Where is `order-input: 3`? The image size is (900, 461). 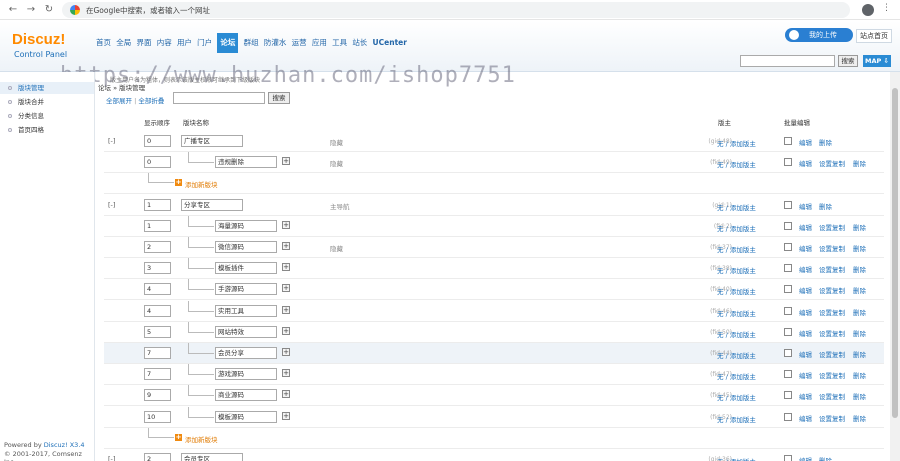 order-input: 3 is located at coordinates (157, 268).